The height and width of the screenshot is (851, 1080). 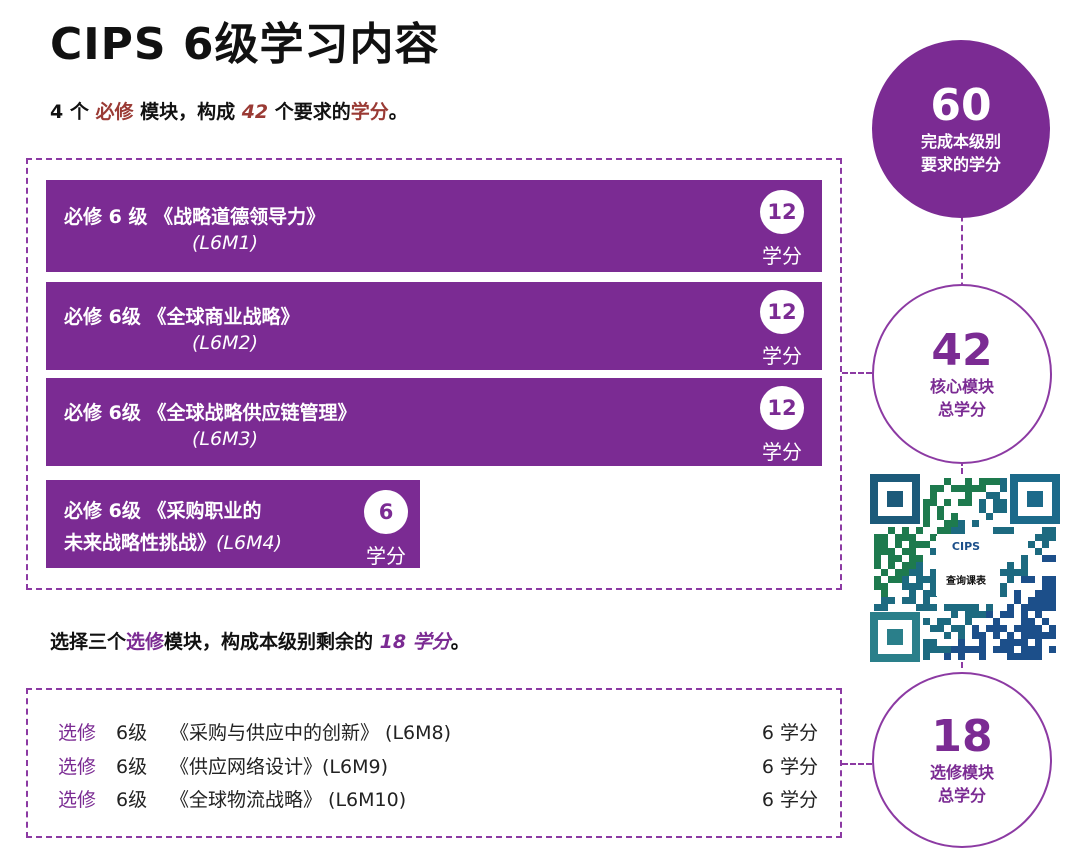 What do you see at coordinates (961, 386) in the screenshot?
I see `core-credits-label-line1: 核心模块` at bounding box center [961, 386].